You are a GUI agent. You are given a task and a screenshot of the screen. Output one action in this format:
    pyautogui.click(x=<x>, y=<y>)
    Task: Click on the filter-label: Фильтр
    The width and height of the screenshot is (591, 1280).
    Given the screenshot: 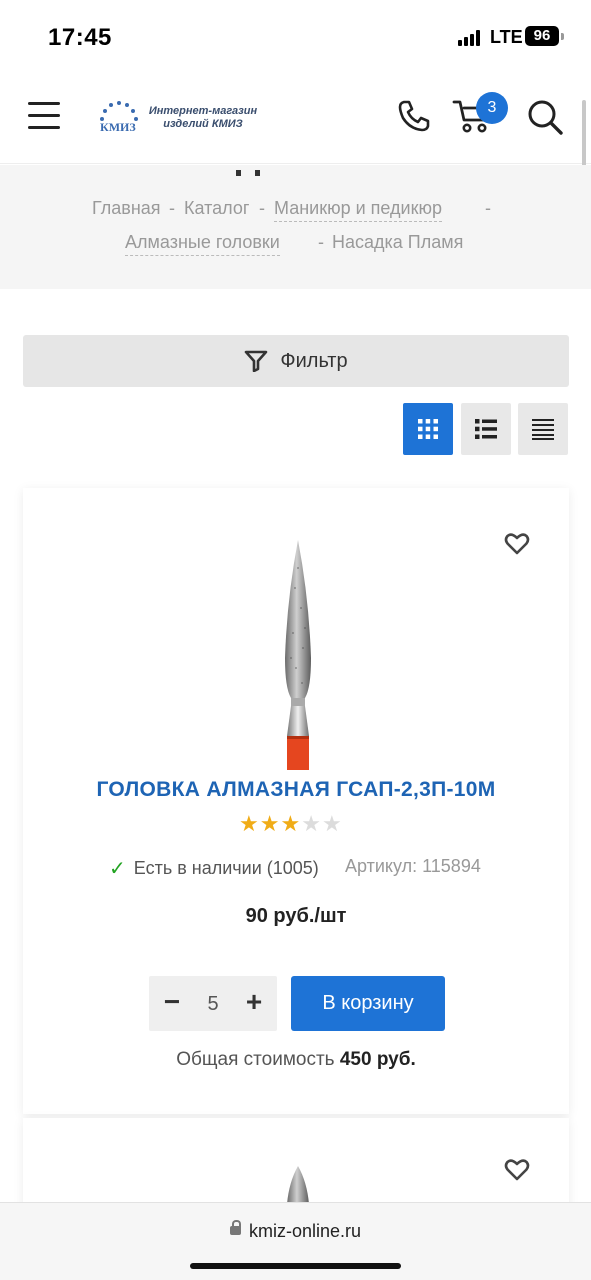 What is the action you would take?
    pyautogui.click(x=314, y=360)
    